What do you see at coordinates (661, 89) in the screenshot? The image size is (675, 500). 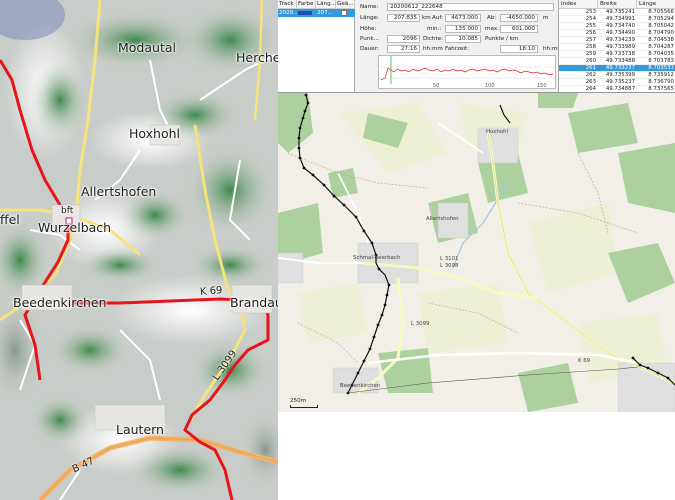 I see `point-lon-cell: 8.737565` at bounding box center [661, 89].